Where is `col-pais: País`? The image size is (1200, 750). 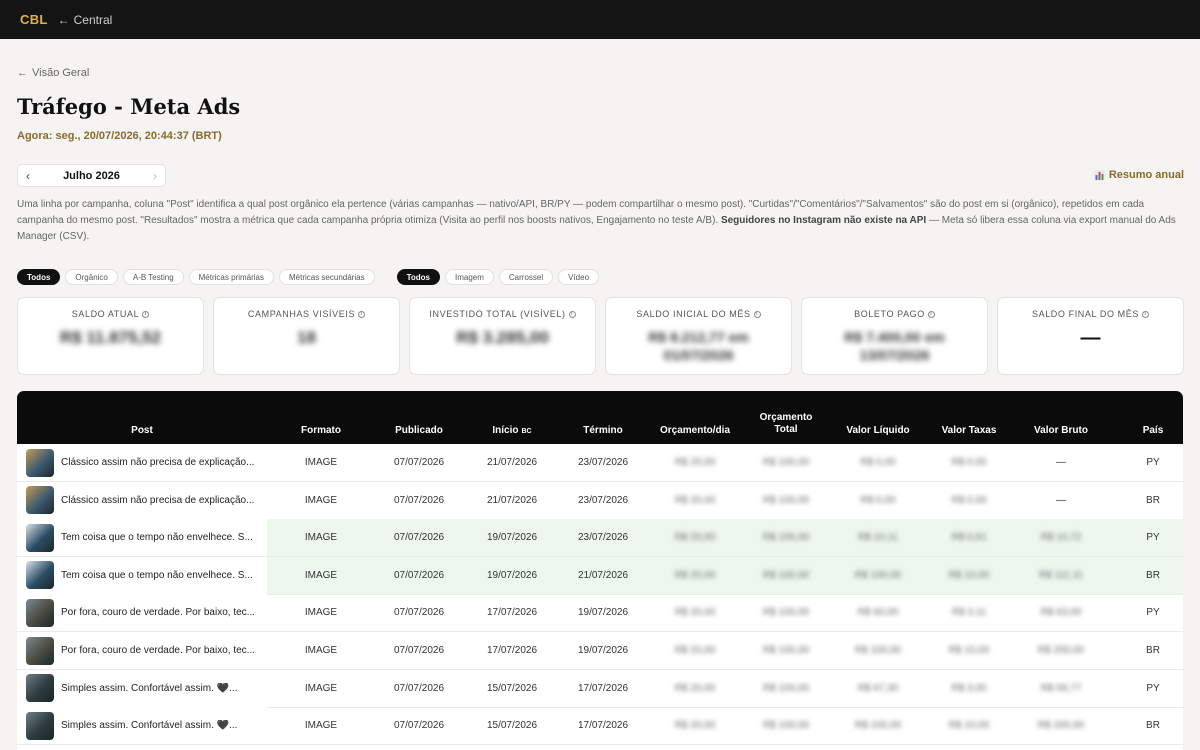
col-pais: País is located at coordinates (1153, 431).